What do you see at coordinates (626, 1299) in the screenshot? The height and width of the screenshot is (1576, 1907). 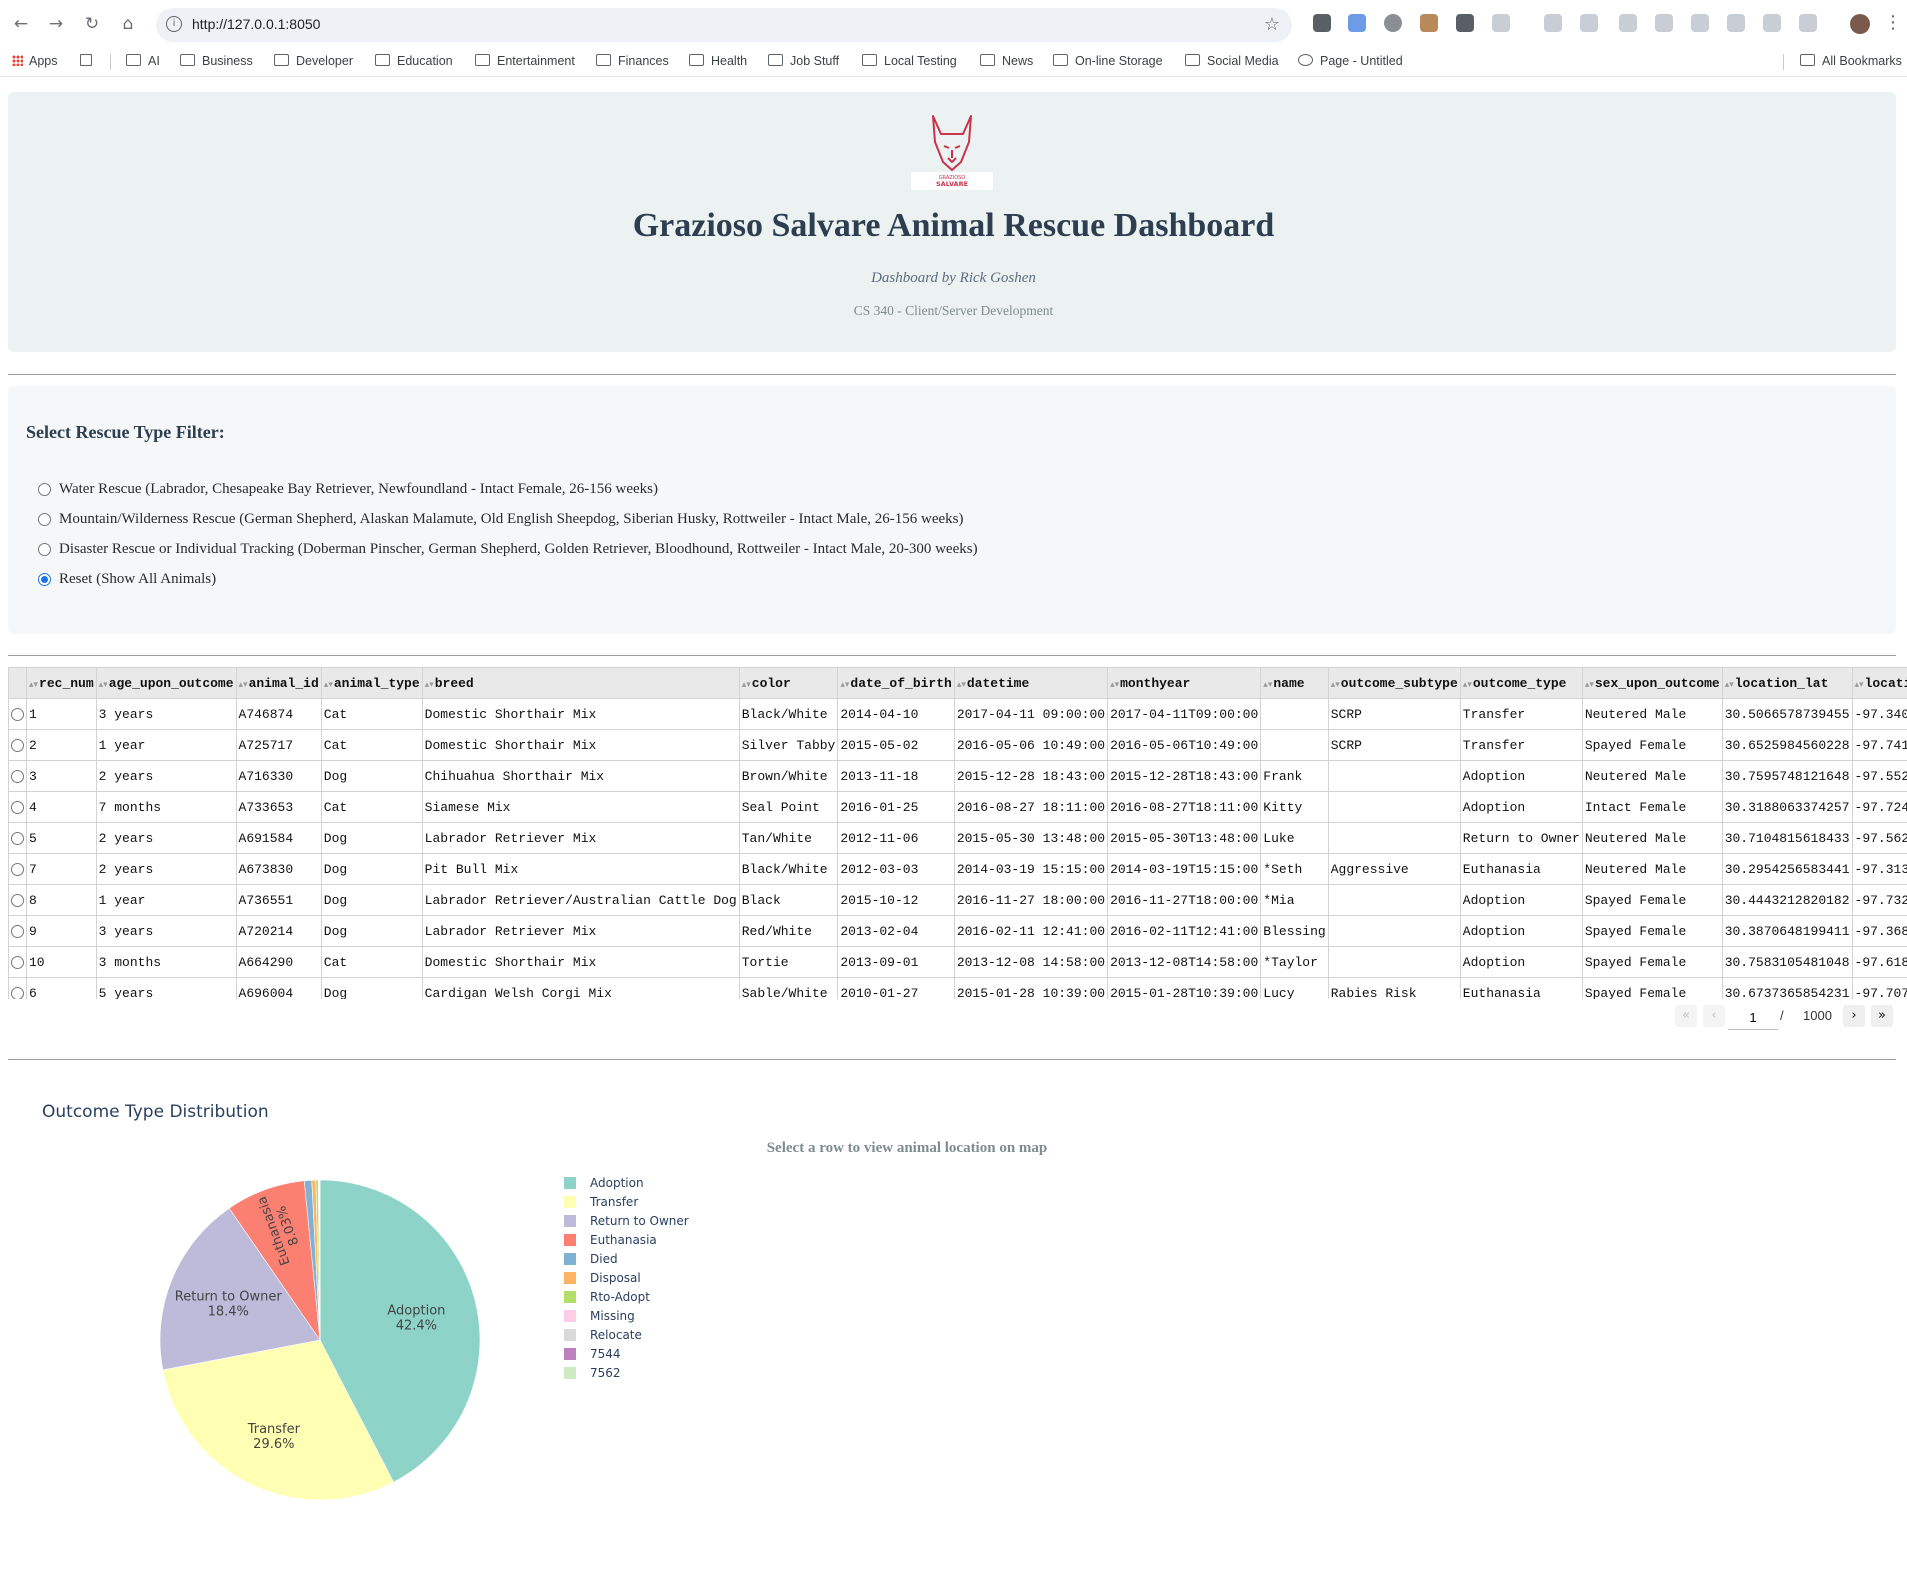 I see `legend-item: Rto-Adopt` at bounding box center [626, 1299].